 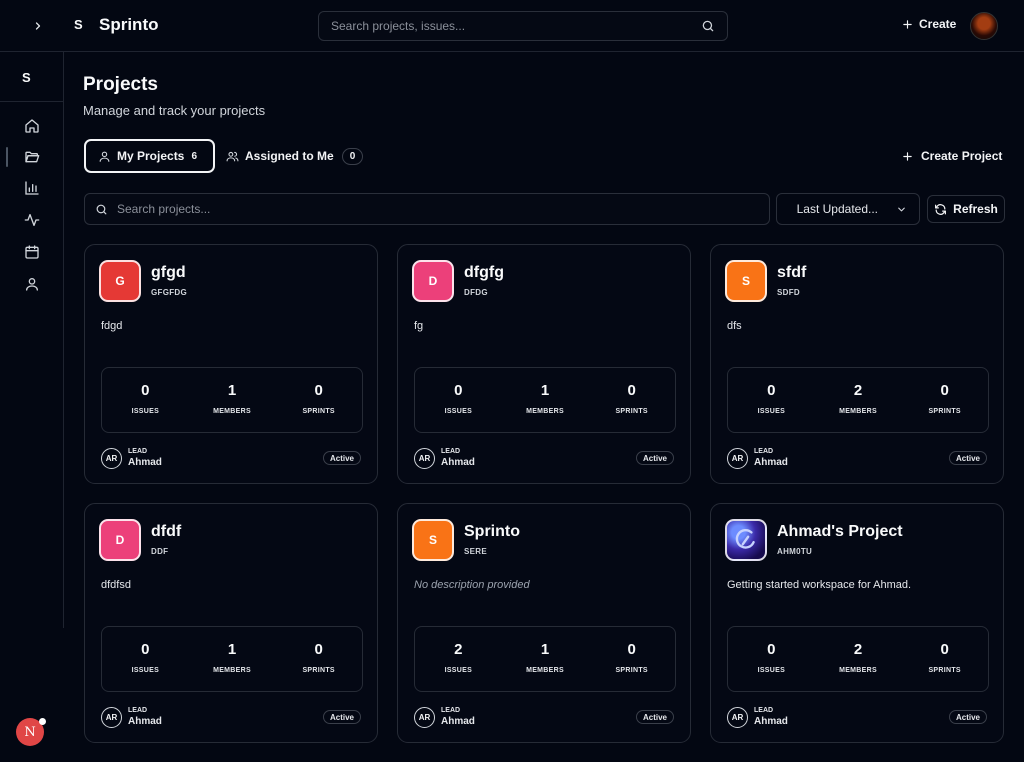 What do you see at coordinates (352, 156) in the screenshot?
I see `tab-count-badge: 0` at bounding box center [352, 156].